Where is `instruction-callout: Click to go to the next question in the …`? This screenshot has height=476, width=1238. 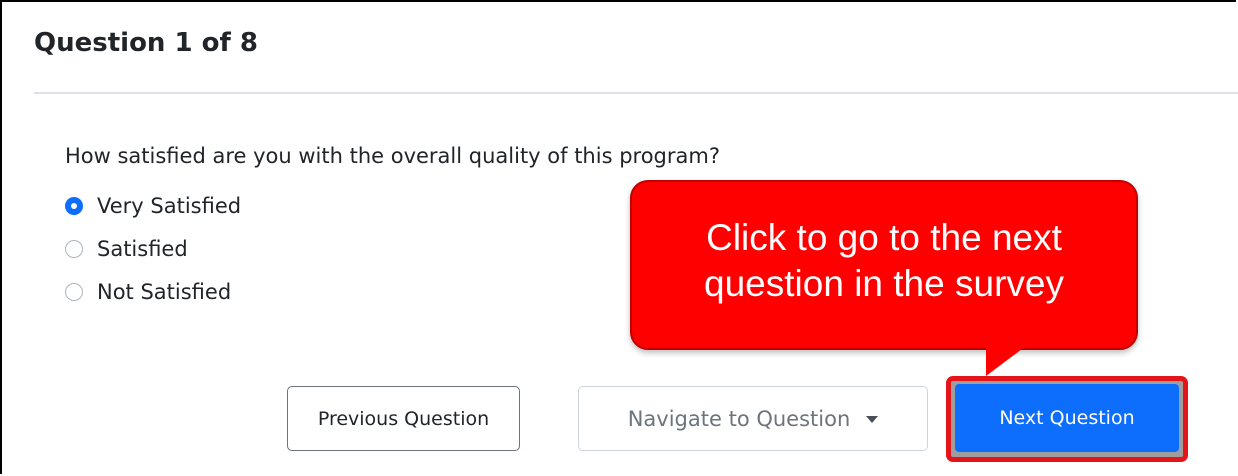
instruction-callout: Click to go to the next question in the … is located at coordinates (884, 265).